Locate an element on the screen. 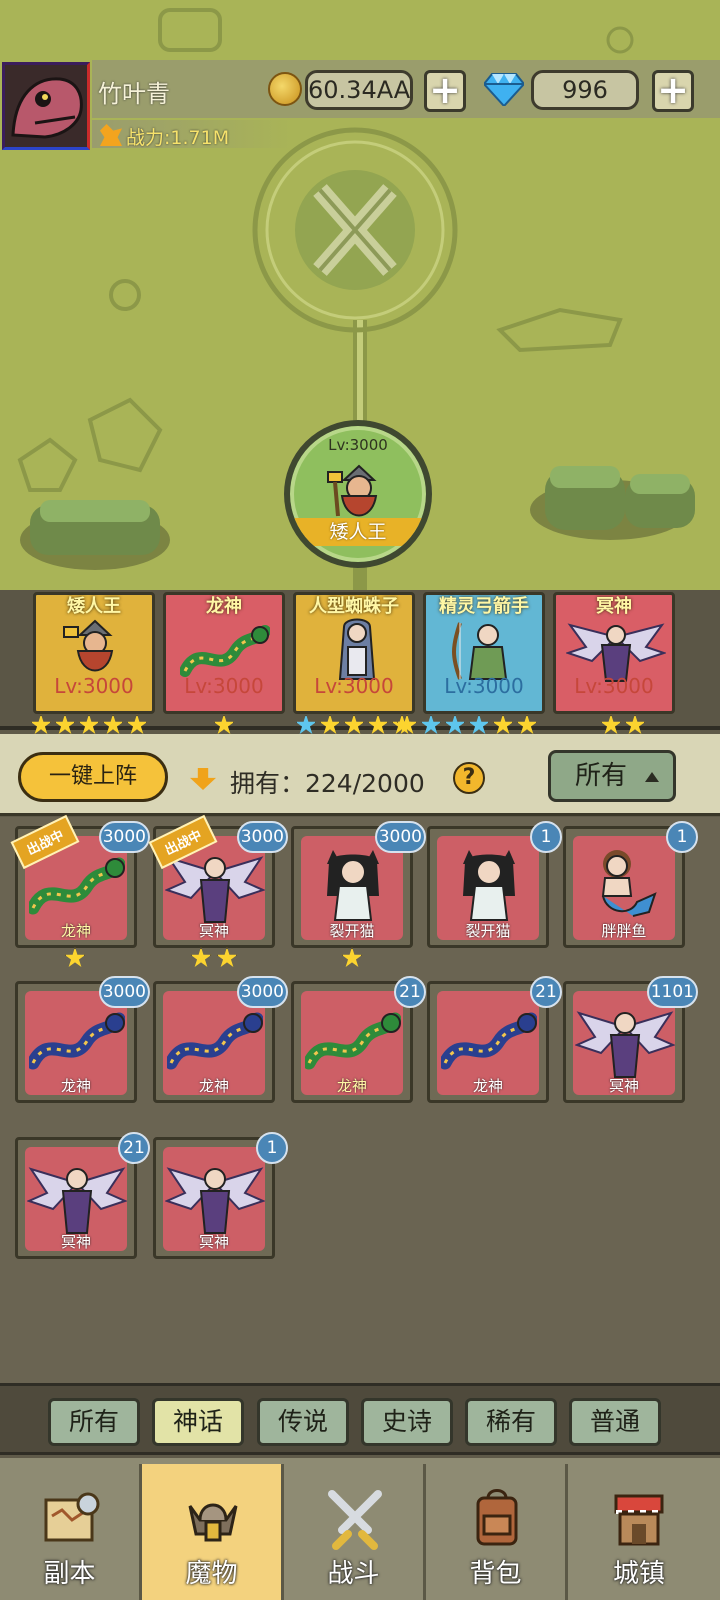 The image size is (720, 1600). nav-label: 魔物 is located at coordinates (211, 1574).